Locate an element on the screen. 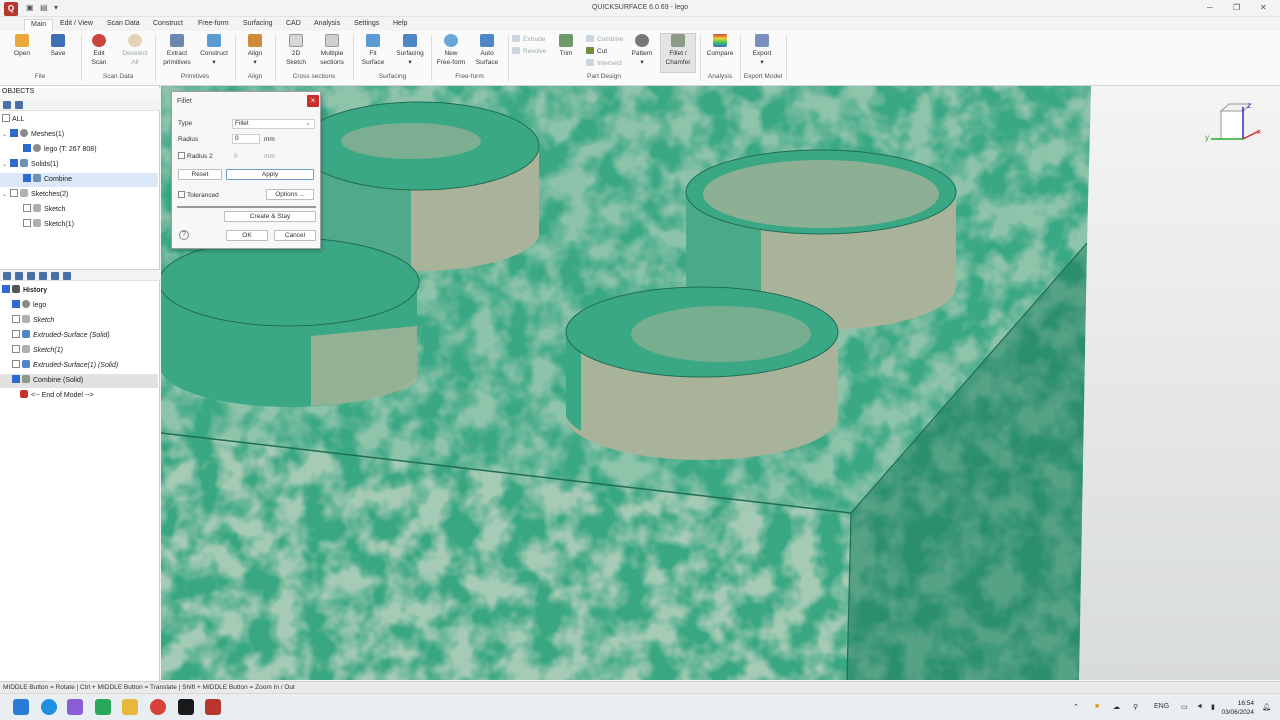  edit-scan-button: Edit Scan is located at coordinates (99, 50).